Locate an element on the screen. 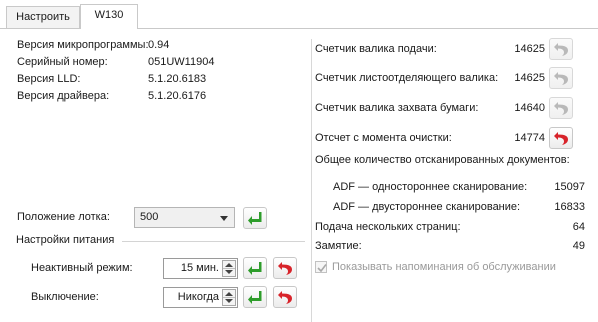 The width and height of the screenshot is (598, 322). since-cleaning-counter-value: 14774 is located at coordinates (529, 138).